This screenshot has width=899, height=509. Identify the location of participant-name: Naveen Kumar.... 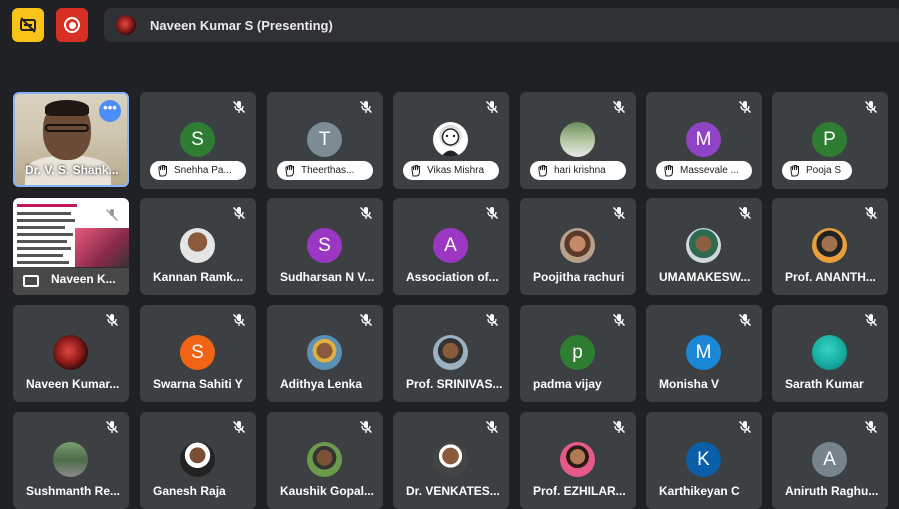
(73, 384).